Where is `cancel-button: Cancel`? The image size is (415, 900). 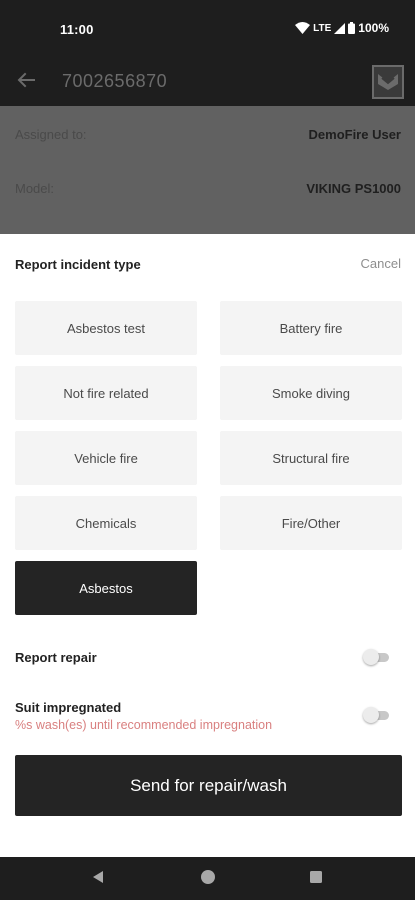
cancel-button: Cancel is located at coordinates (381, 263).